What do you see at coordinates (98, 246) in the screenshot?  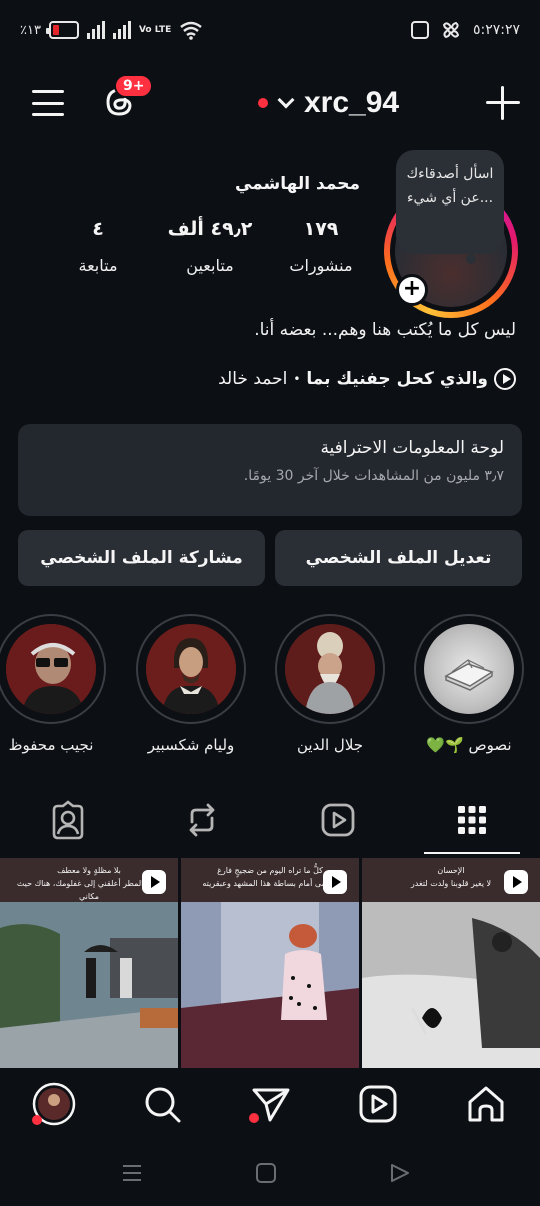 I see `following-stat: ٤ متابعة` at bounding box center [98, 246].